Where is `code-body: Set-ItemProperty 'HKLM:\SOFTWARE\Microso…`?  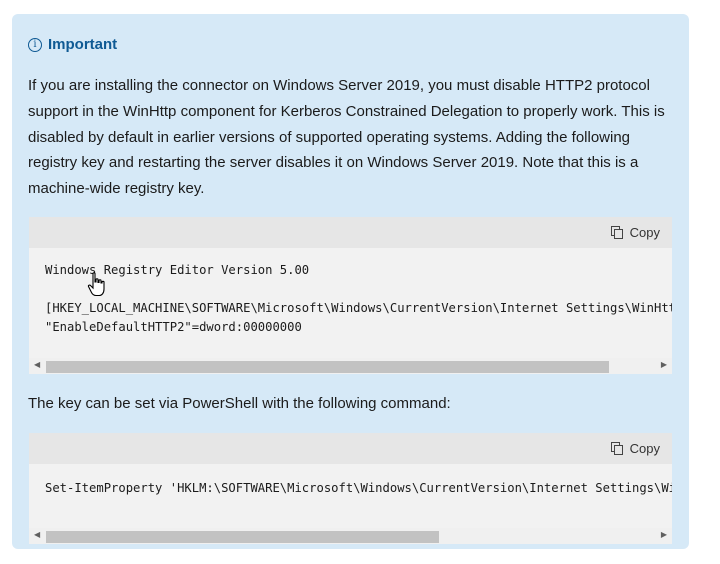
code-body: Set-ItemProperty 'HKLM:\SOFTWARE\Microso… is located at coordinates (350, 491).